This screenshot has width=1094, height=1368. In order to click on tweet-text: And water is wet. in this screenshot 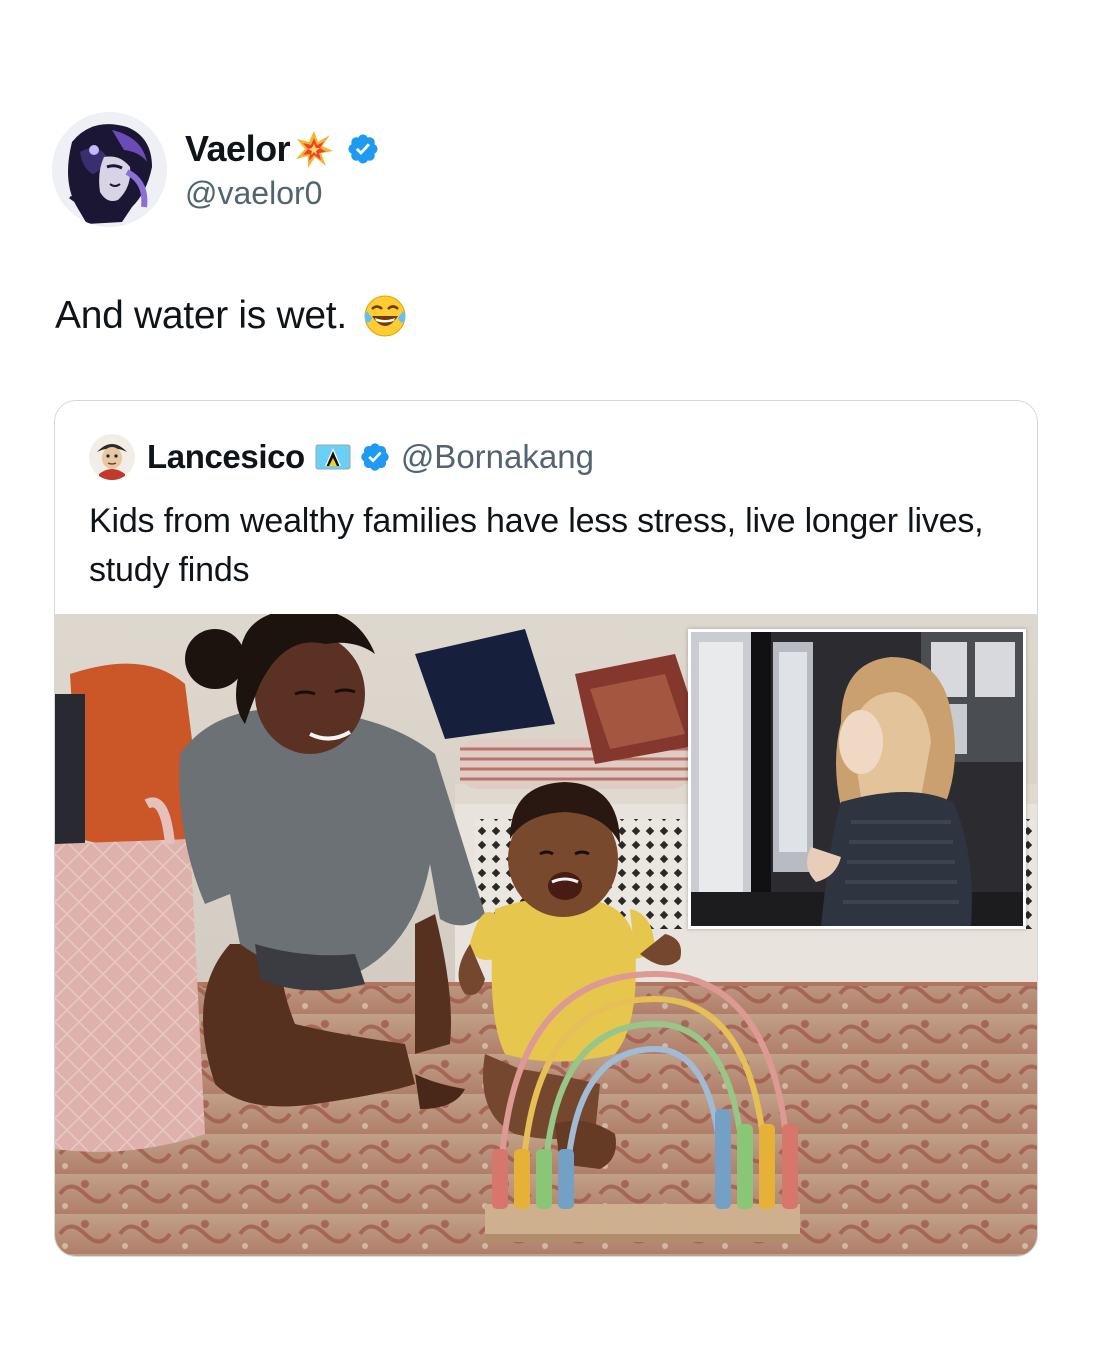, I will do `click(232, 316)`.